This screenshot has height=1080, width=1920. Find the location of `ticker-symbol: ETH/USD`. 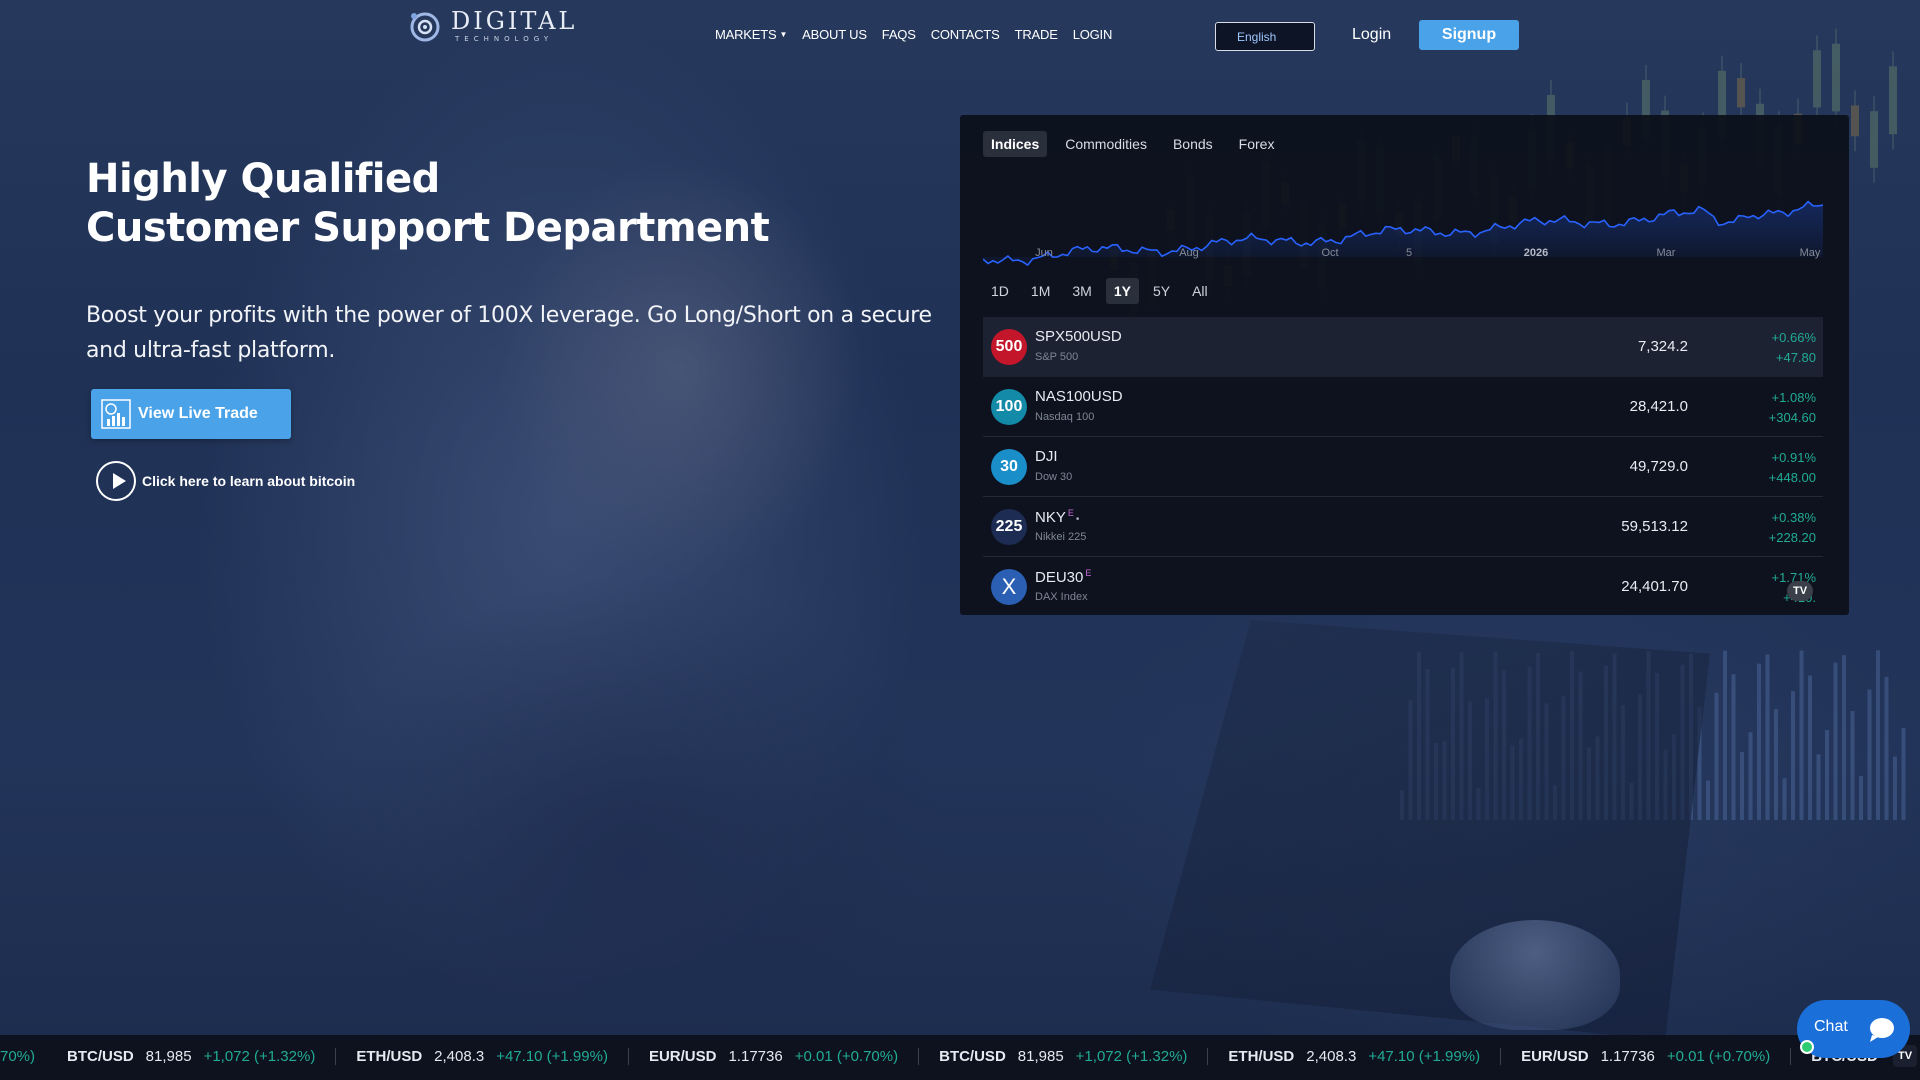

ticker-symbol: ETH/USD is located at coordinates (1261, 1056).